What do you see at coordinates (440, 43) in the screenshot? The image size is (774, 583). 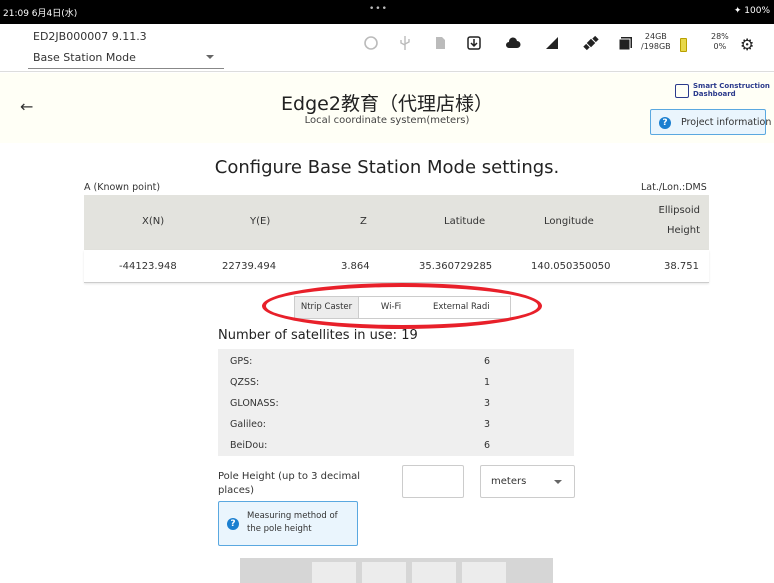 I see `sd-card-icon` at bounding box center [440, 43].